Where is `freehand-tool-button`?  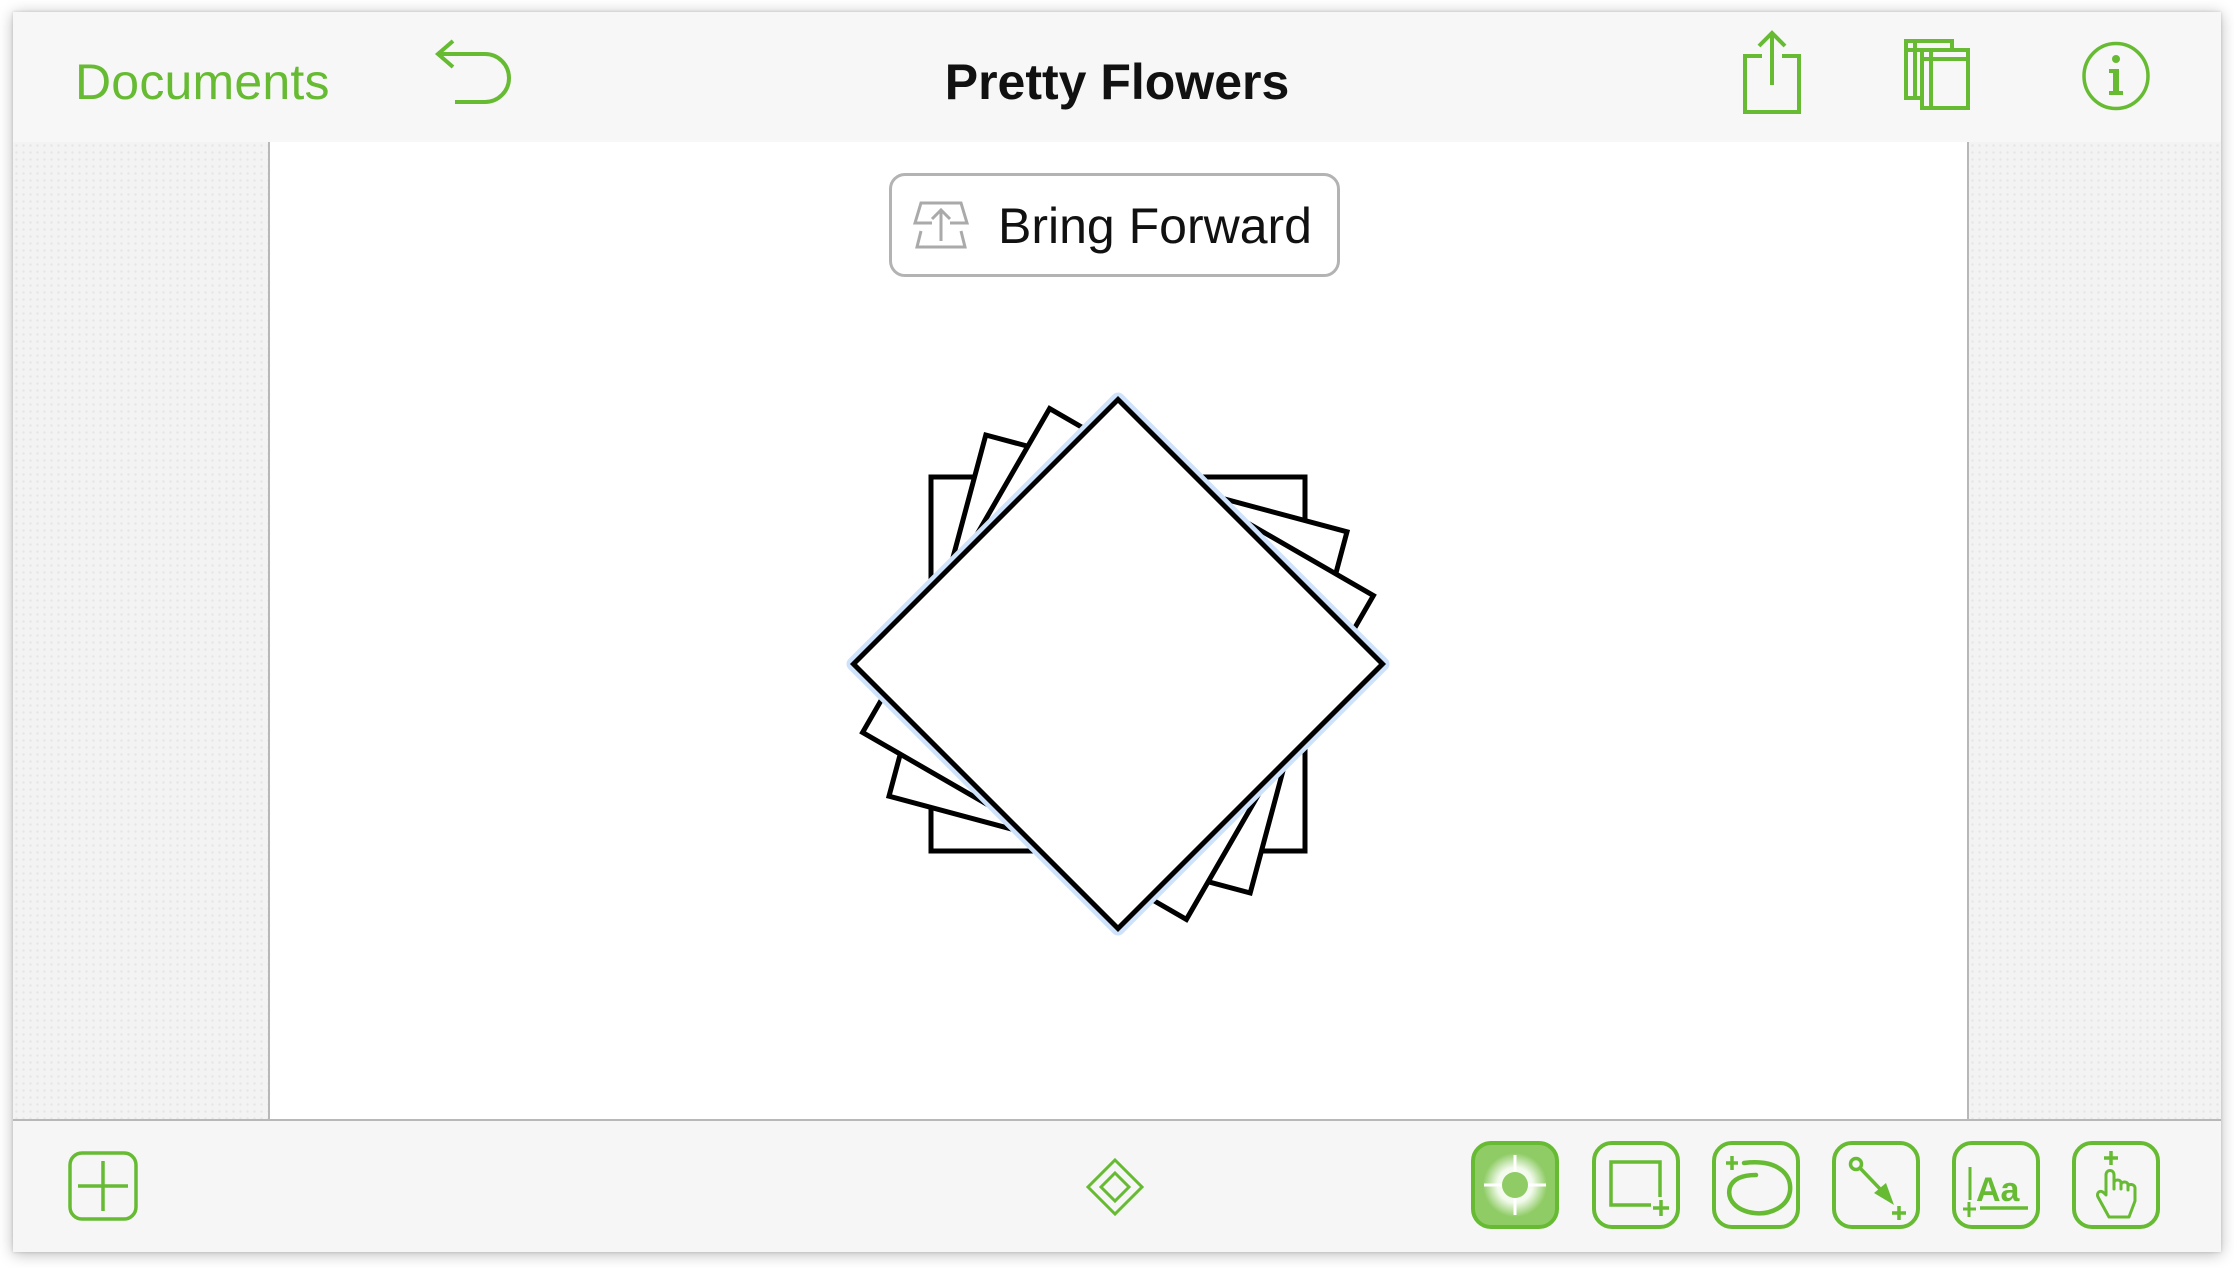
freehand-tool-button is located at coordinates (1756, 1185).